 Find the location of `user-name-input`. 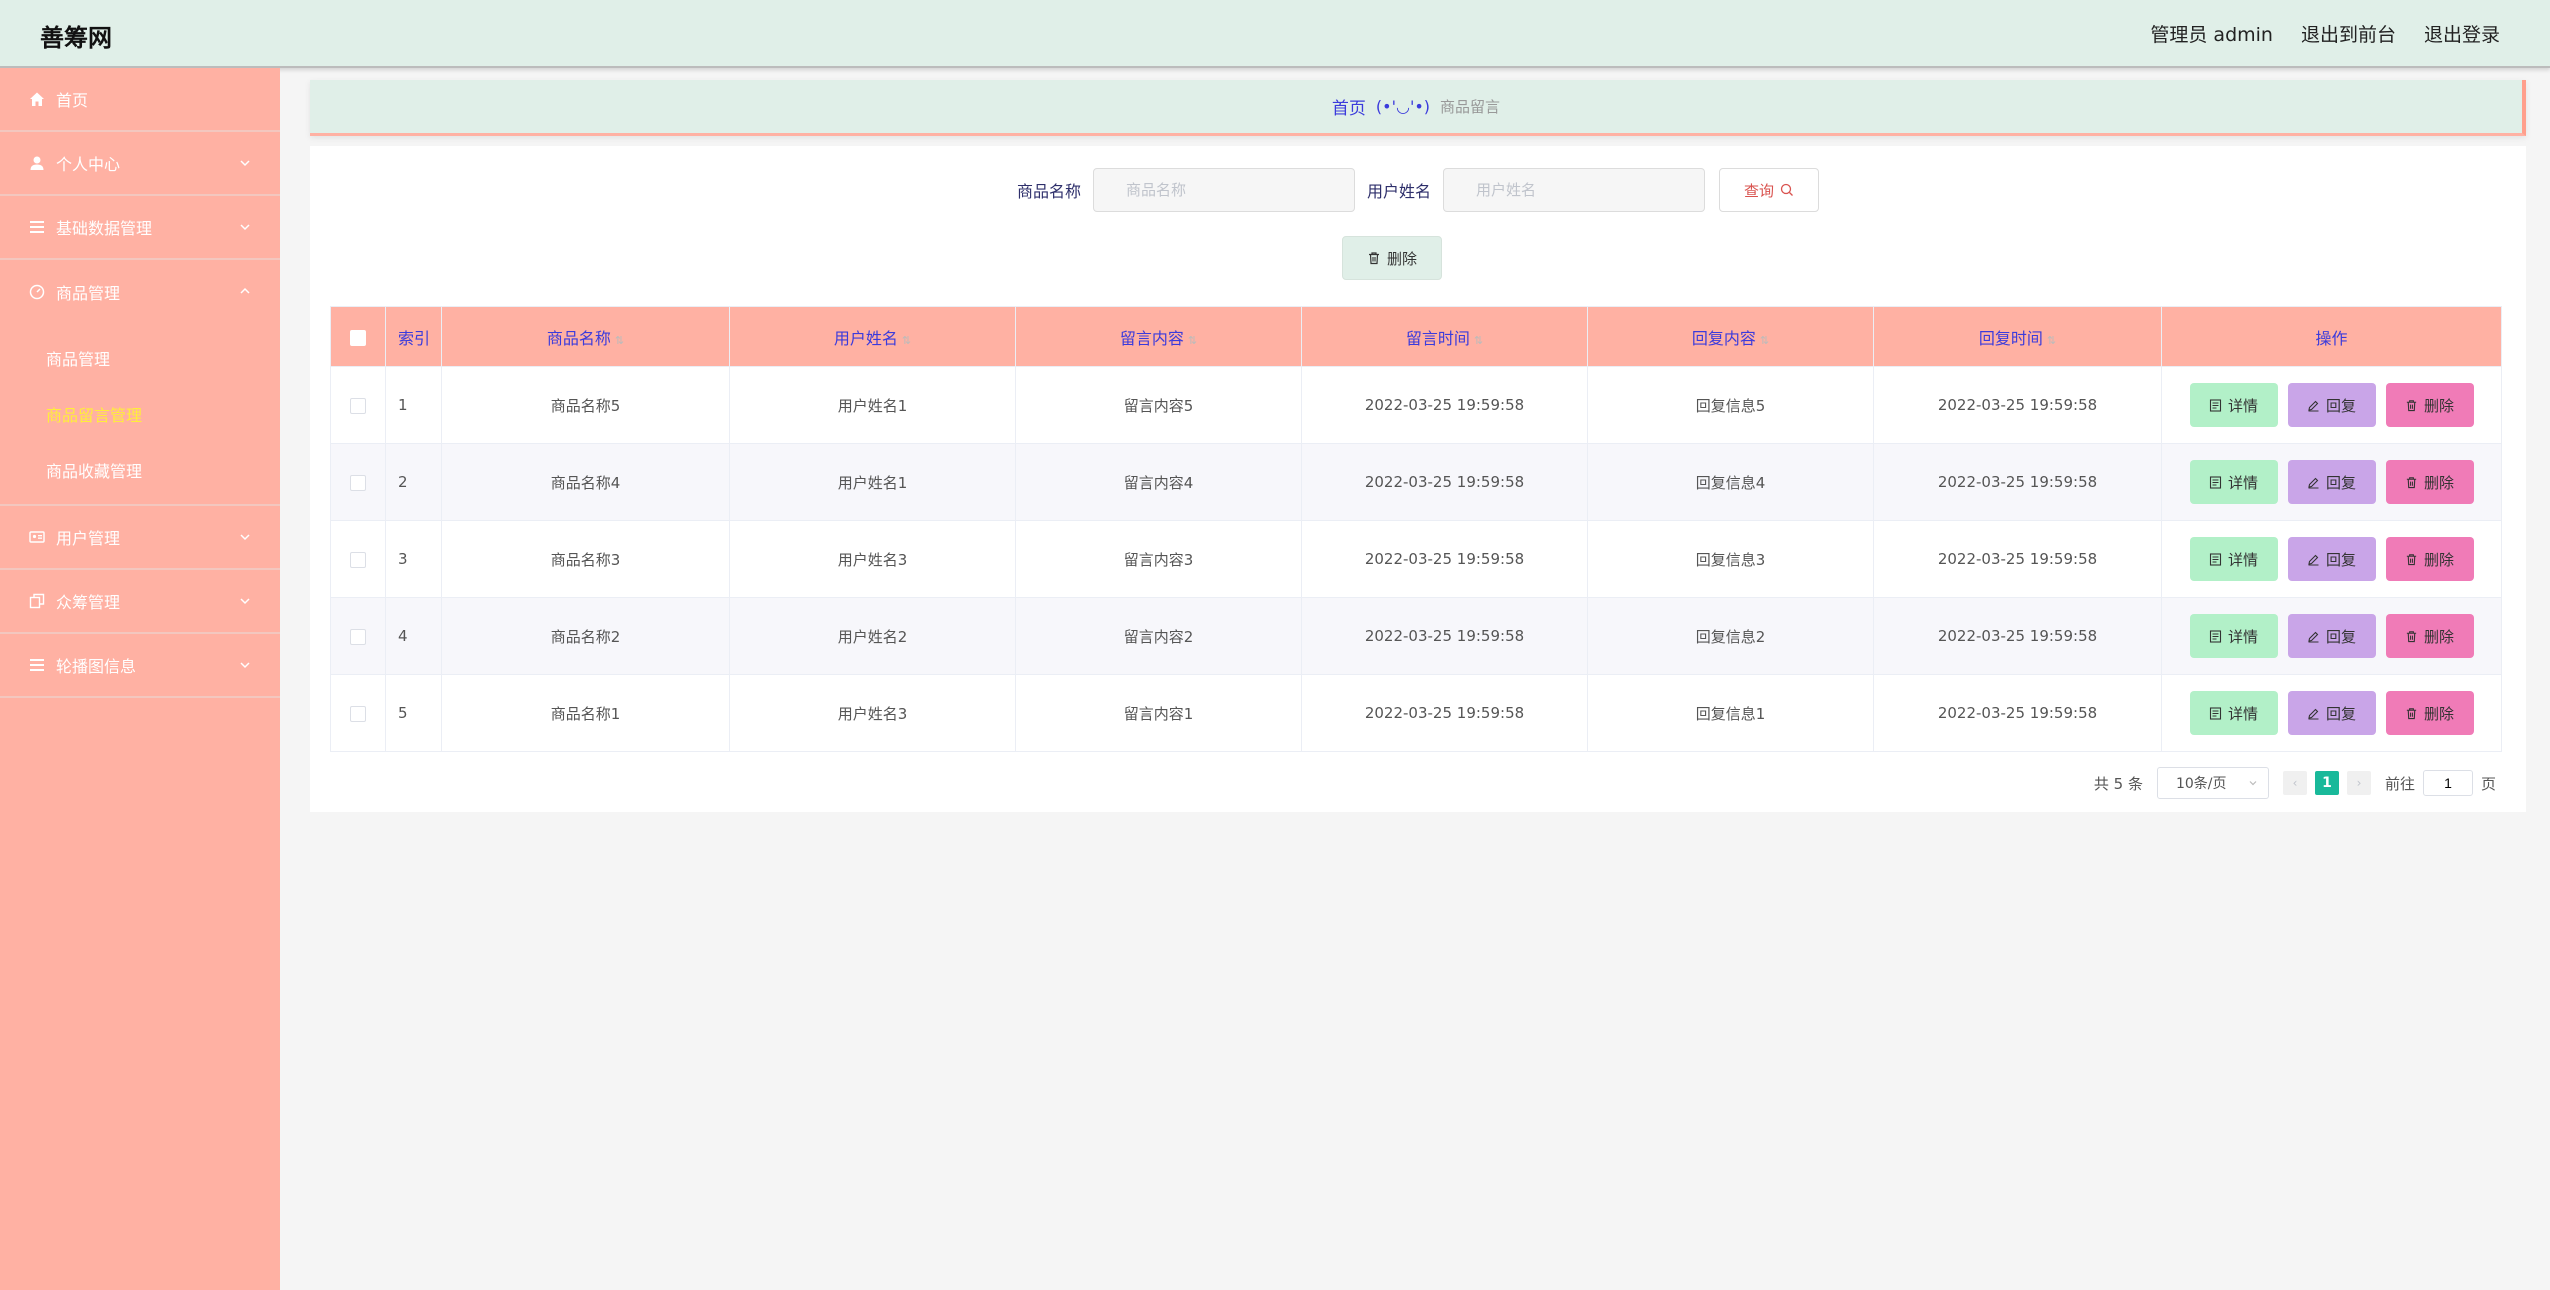

user-name-input is located at coordinates (1574, 190).